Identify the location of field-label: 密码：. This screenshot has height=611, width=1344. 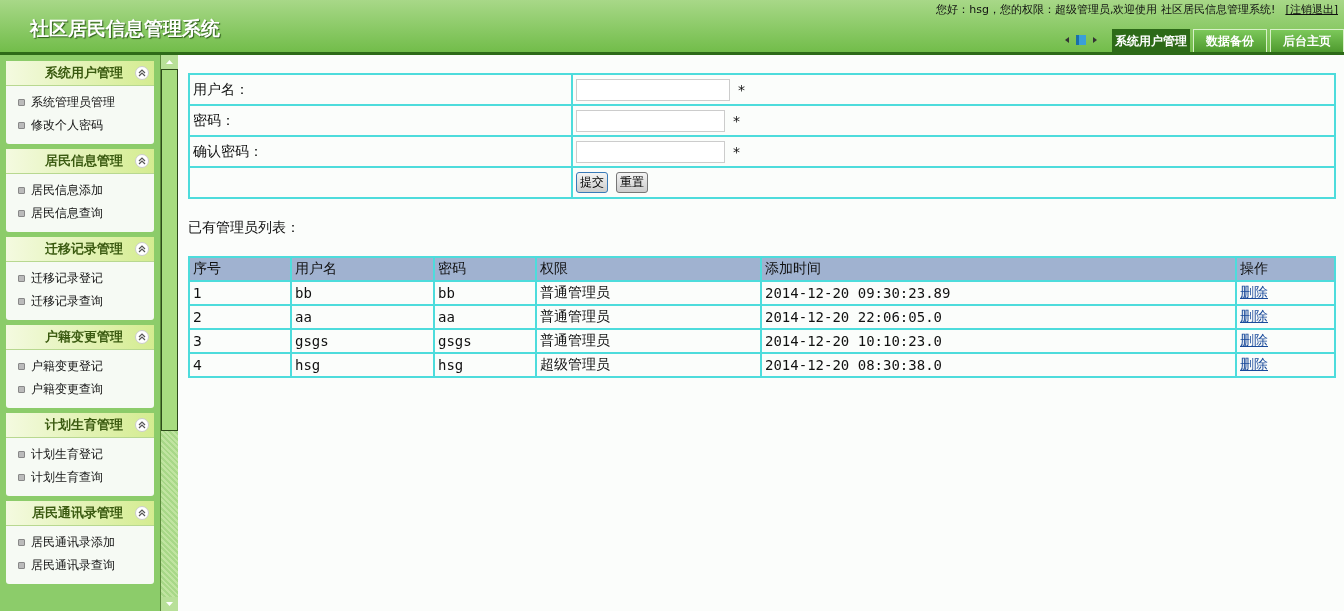
(214, 119).